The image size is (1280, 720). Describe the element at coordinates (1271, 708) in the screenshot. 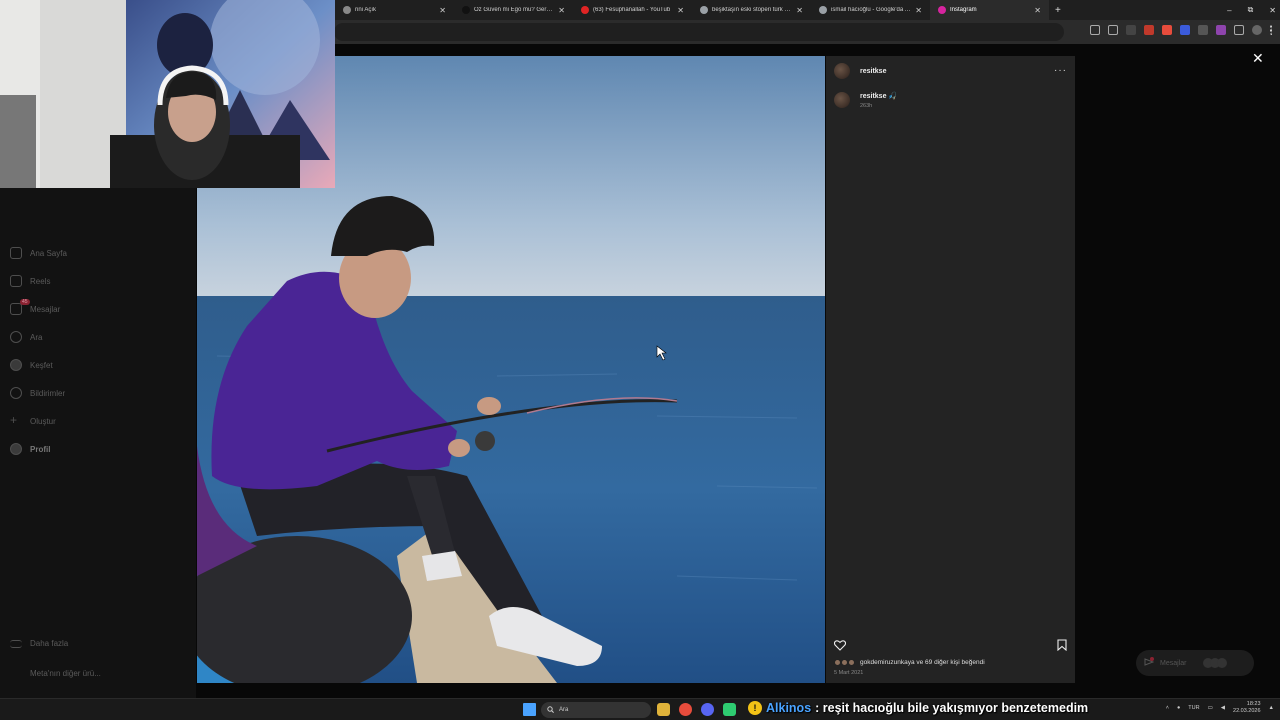

I see `notification-bell-icon: ▲` at that location.